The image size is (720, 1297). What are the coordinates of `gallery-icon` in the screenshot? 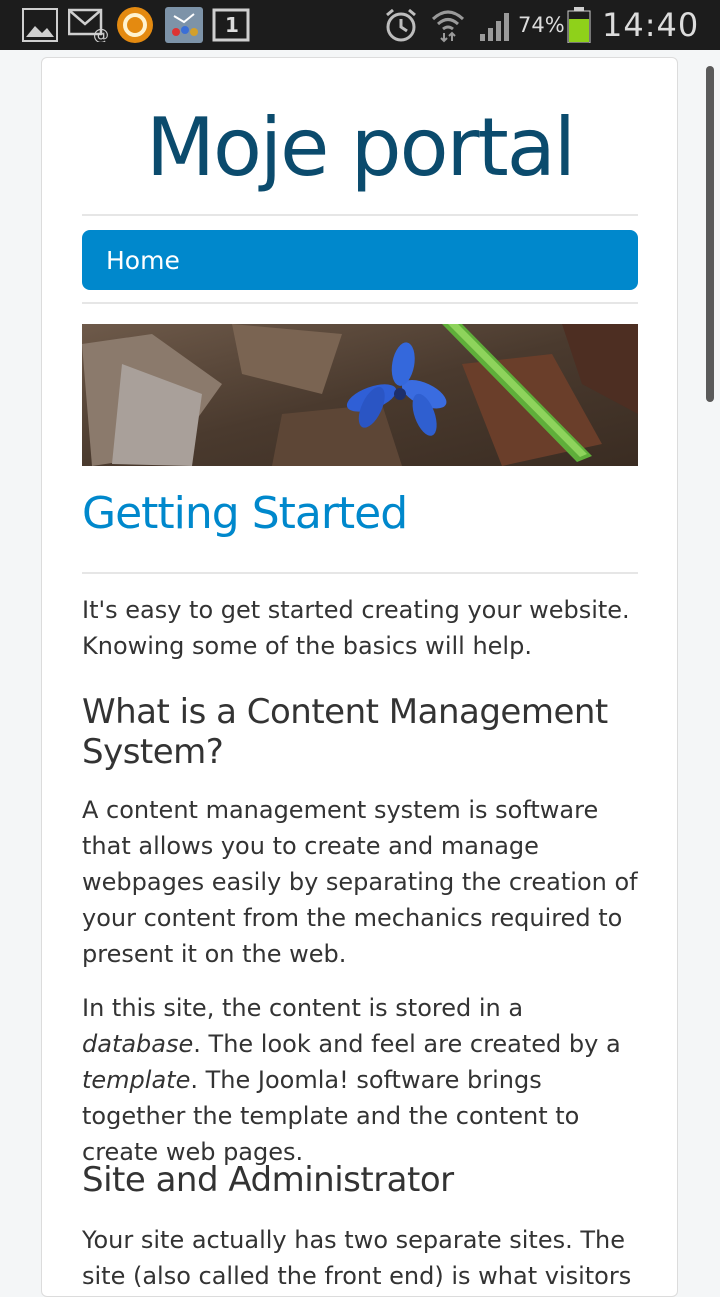 It's located at (40, 25).